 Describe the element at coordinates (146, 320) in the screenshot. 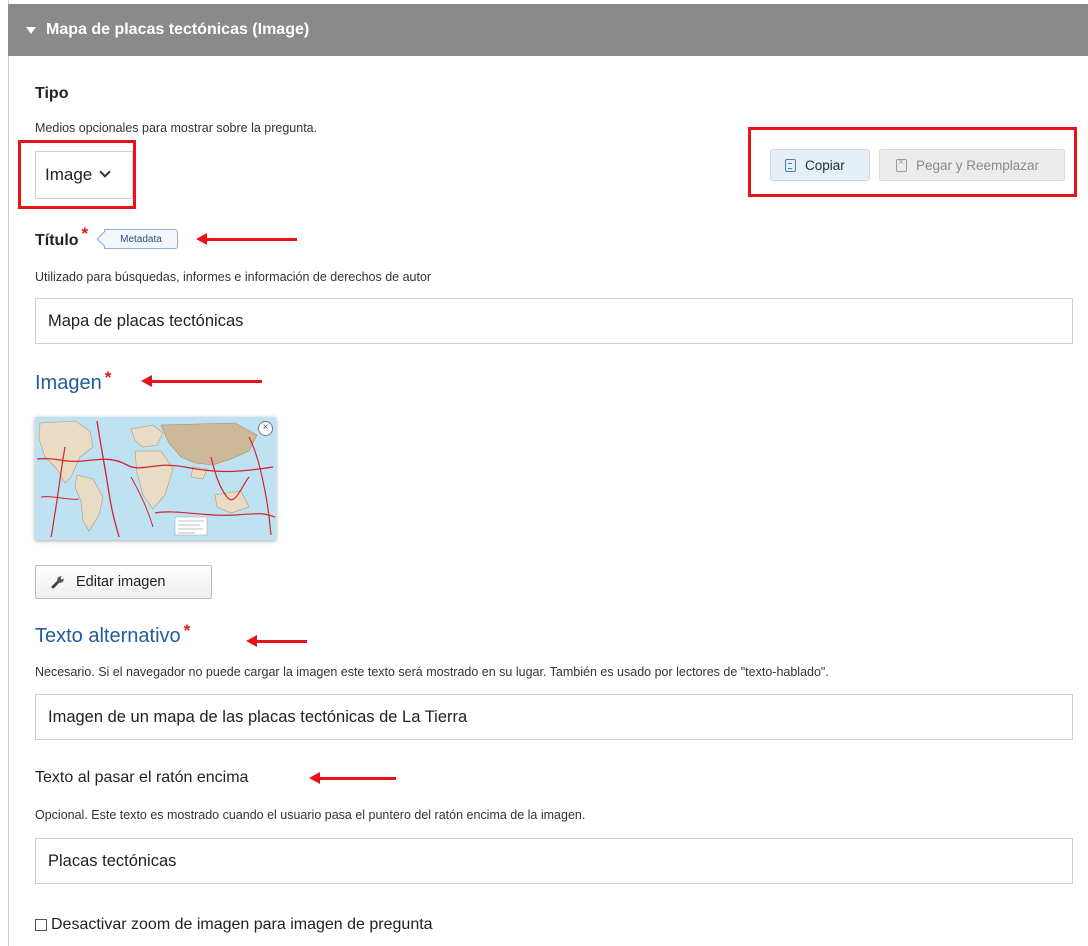

I see `titulo-input-value: Mapa de placas tectónicas` at that location.